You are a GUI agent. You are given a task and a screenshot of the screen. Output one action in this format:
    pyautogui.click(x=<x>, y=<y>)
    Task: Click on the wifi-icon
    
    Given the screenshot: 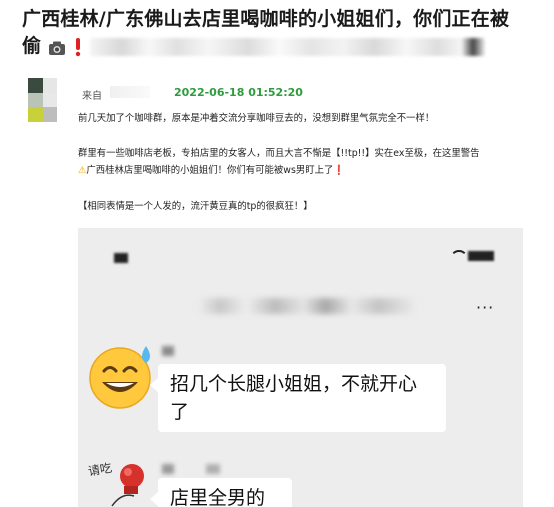 What is the action you would take?
    pyautogui.click(x=459, y=256)
    